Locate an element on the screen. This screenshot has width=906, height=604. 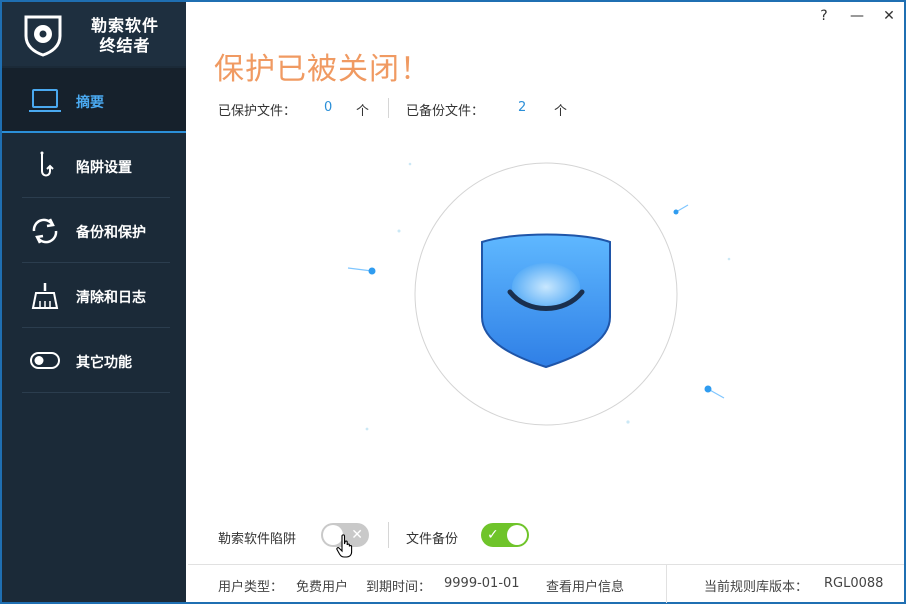
help-button: ? is located at coordinates (824, 16).